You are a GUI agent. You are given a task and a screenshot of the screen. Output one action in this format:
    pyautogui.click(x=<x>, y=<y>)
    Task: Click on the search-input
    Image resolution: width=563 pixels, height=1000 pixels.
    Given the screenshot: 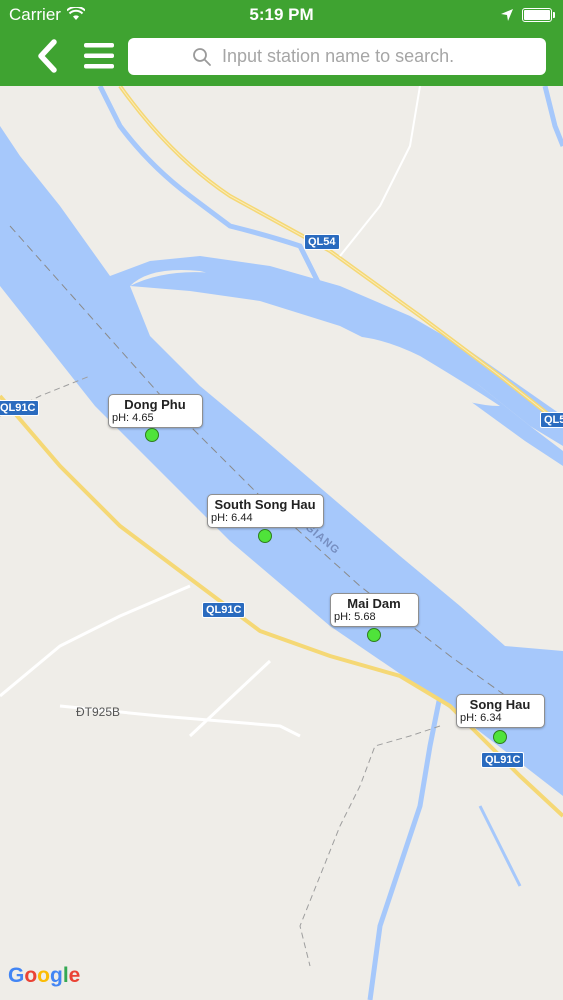 What is the action you would take?
    pyautogui.click(x=377, y=56)
    